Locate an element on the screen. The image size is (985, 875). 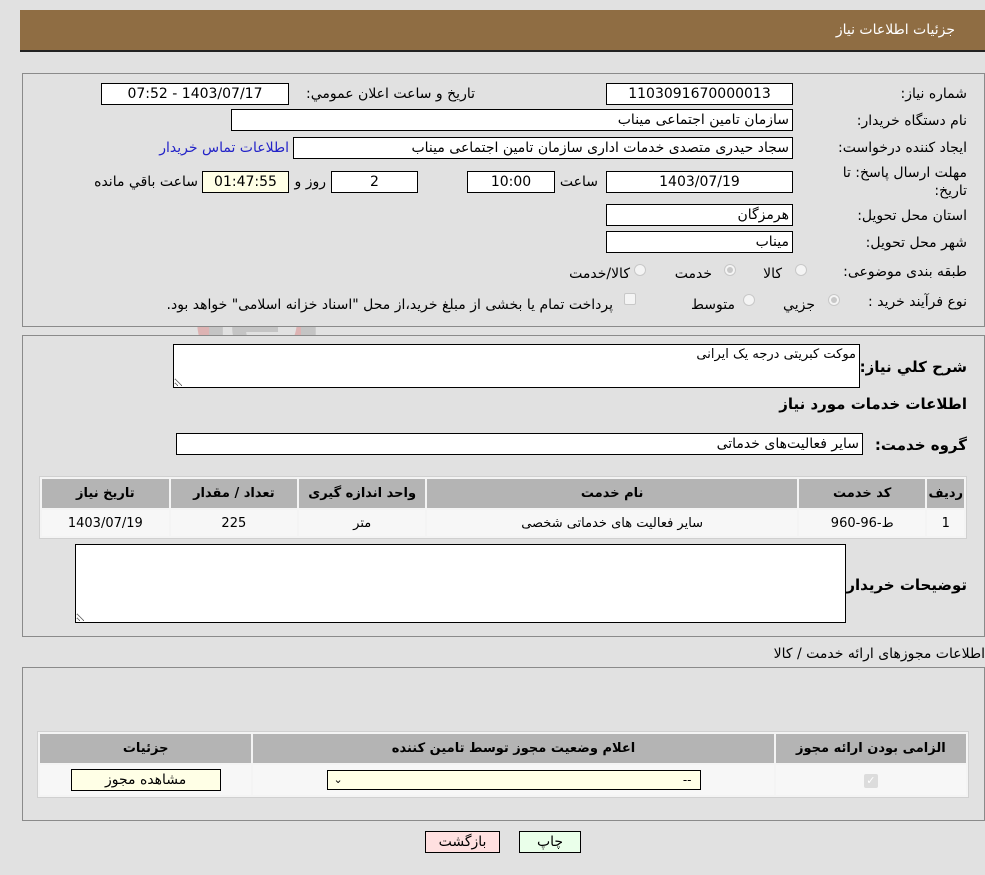
buyer-org-label: نام دستگاه خریدار: is located at coordinates (911, 121).